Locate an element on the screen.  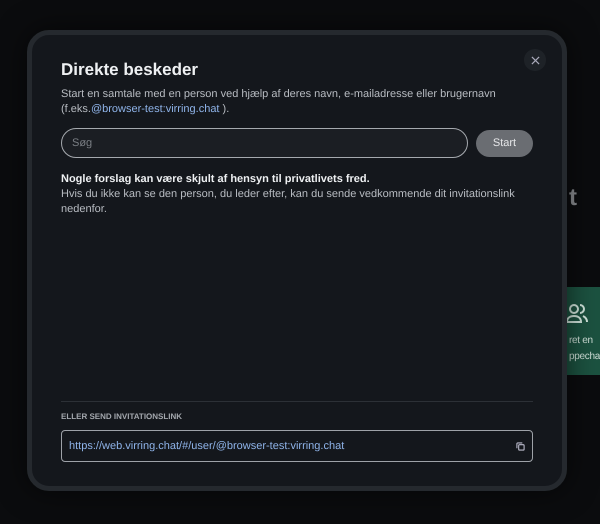
notice-text: Hvis du ikke kan se den person, du leder efter, kan du sende vedkommende dit invitationslink nedenfor. is located at coordinates (288, 202).